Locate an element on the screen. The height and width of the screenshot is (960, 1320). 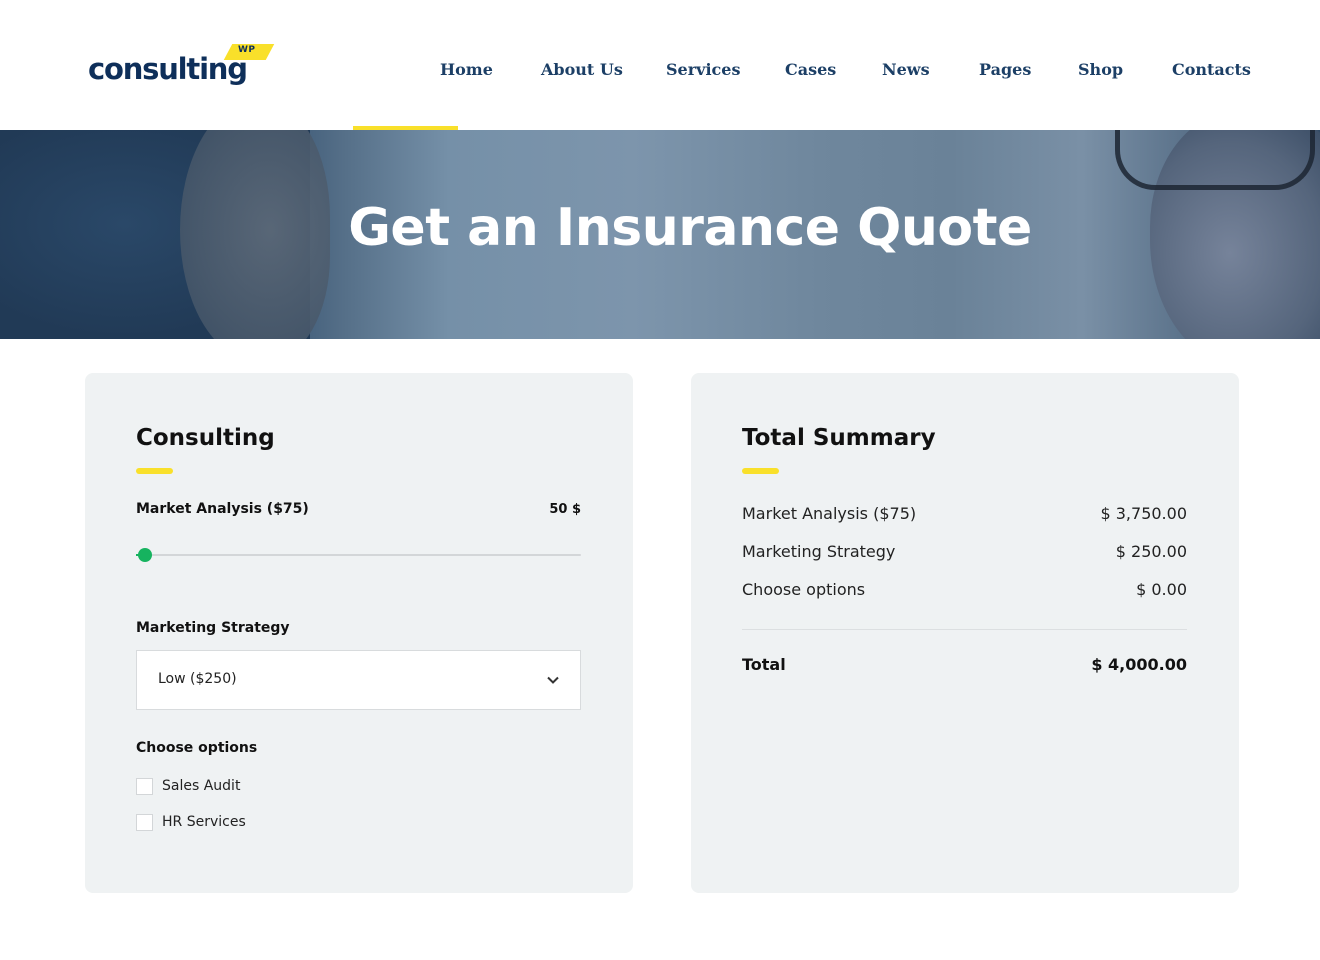
summary-row-label: Marketing Strategy is located at coordinates (819, 551).